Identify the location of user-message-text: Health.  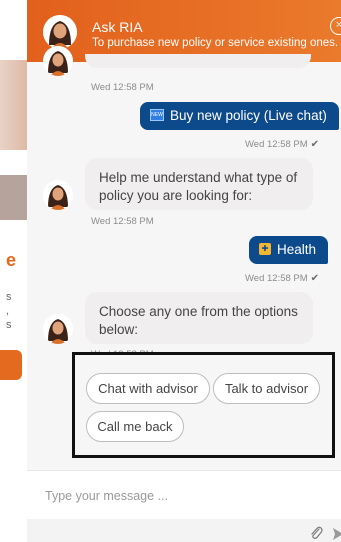
(297, 249).